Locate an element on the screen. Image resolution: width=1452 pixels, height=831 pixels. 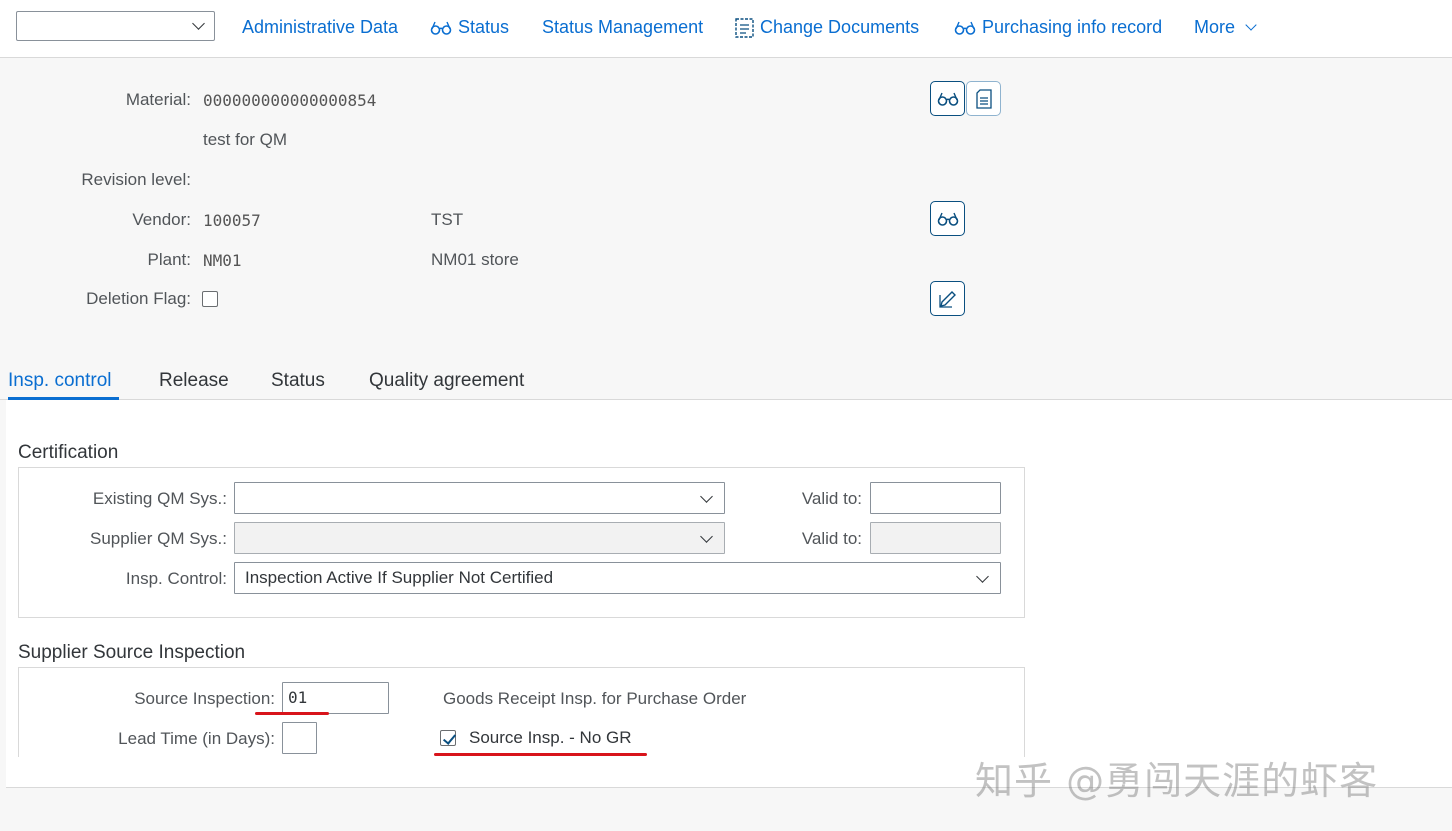
valid-to-label: Valid to: is located at coordinates (831, 498).